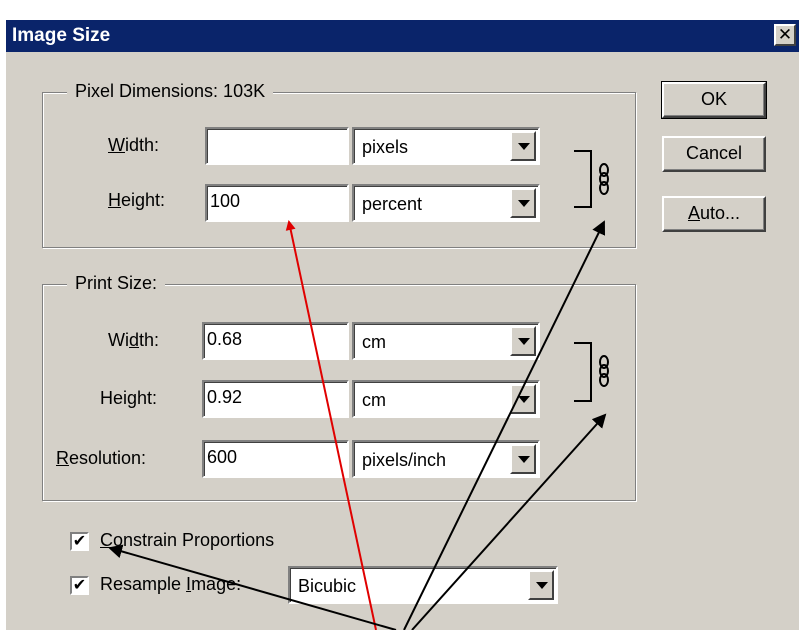 This screenshot has width=799, height=630. What do you see at coordinates (509, 521) in the screenshot?
I see `arrow-to-print-chain` at bounding box center [509, 521].